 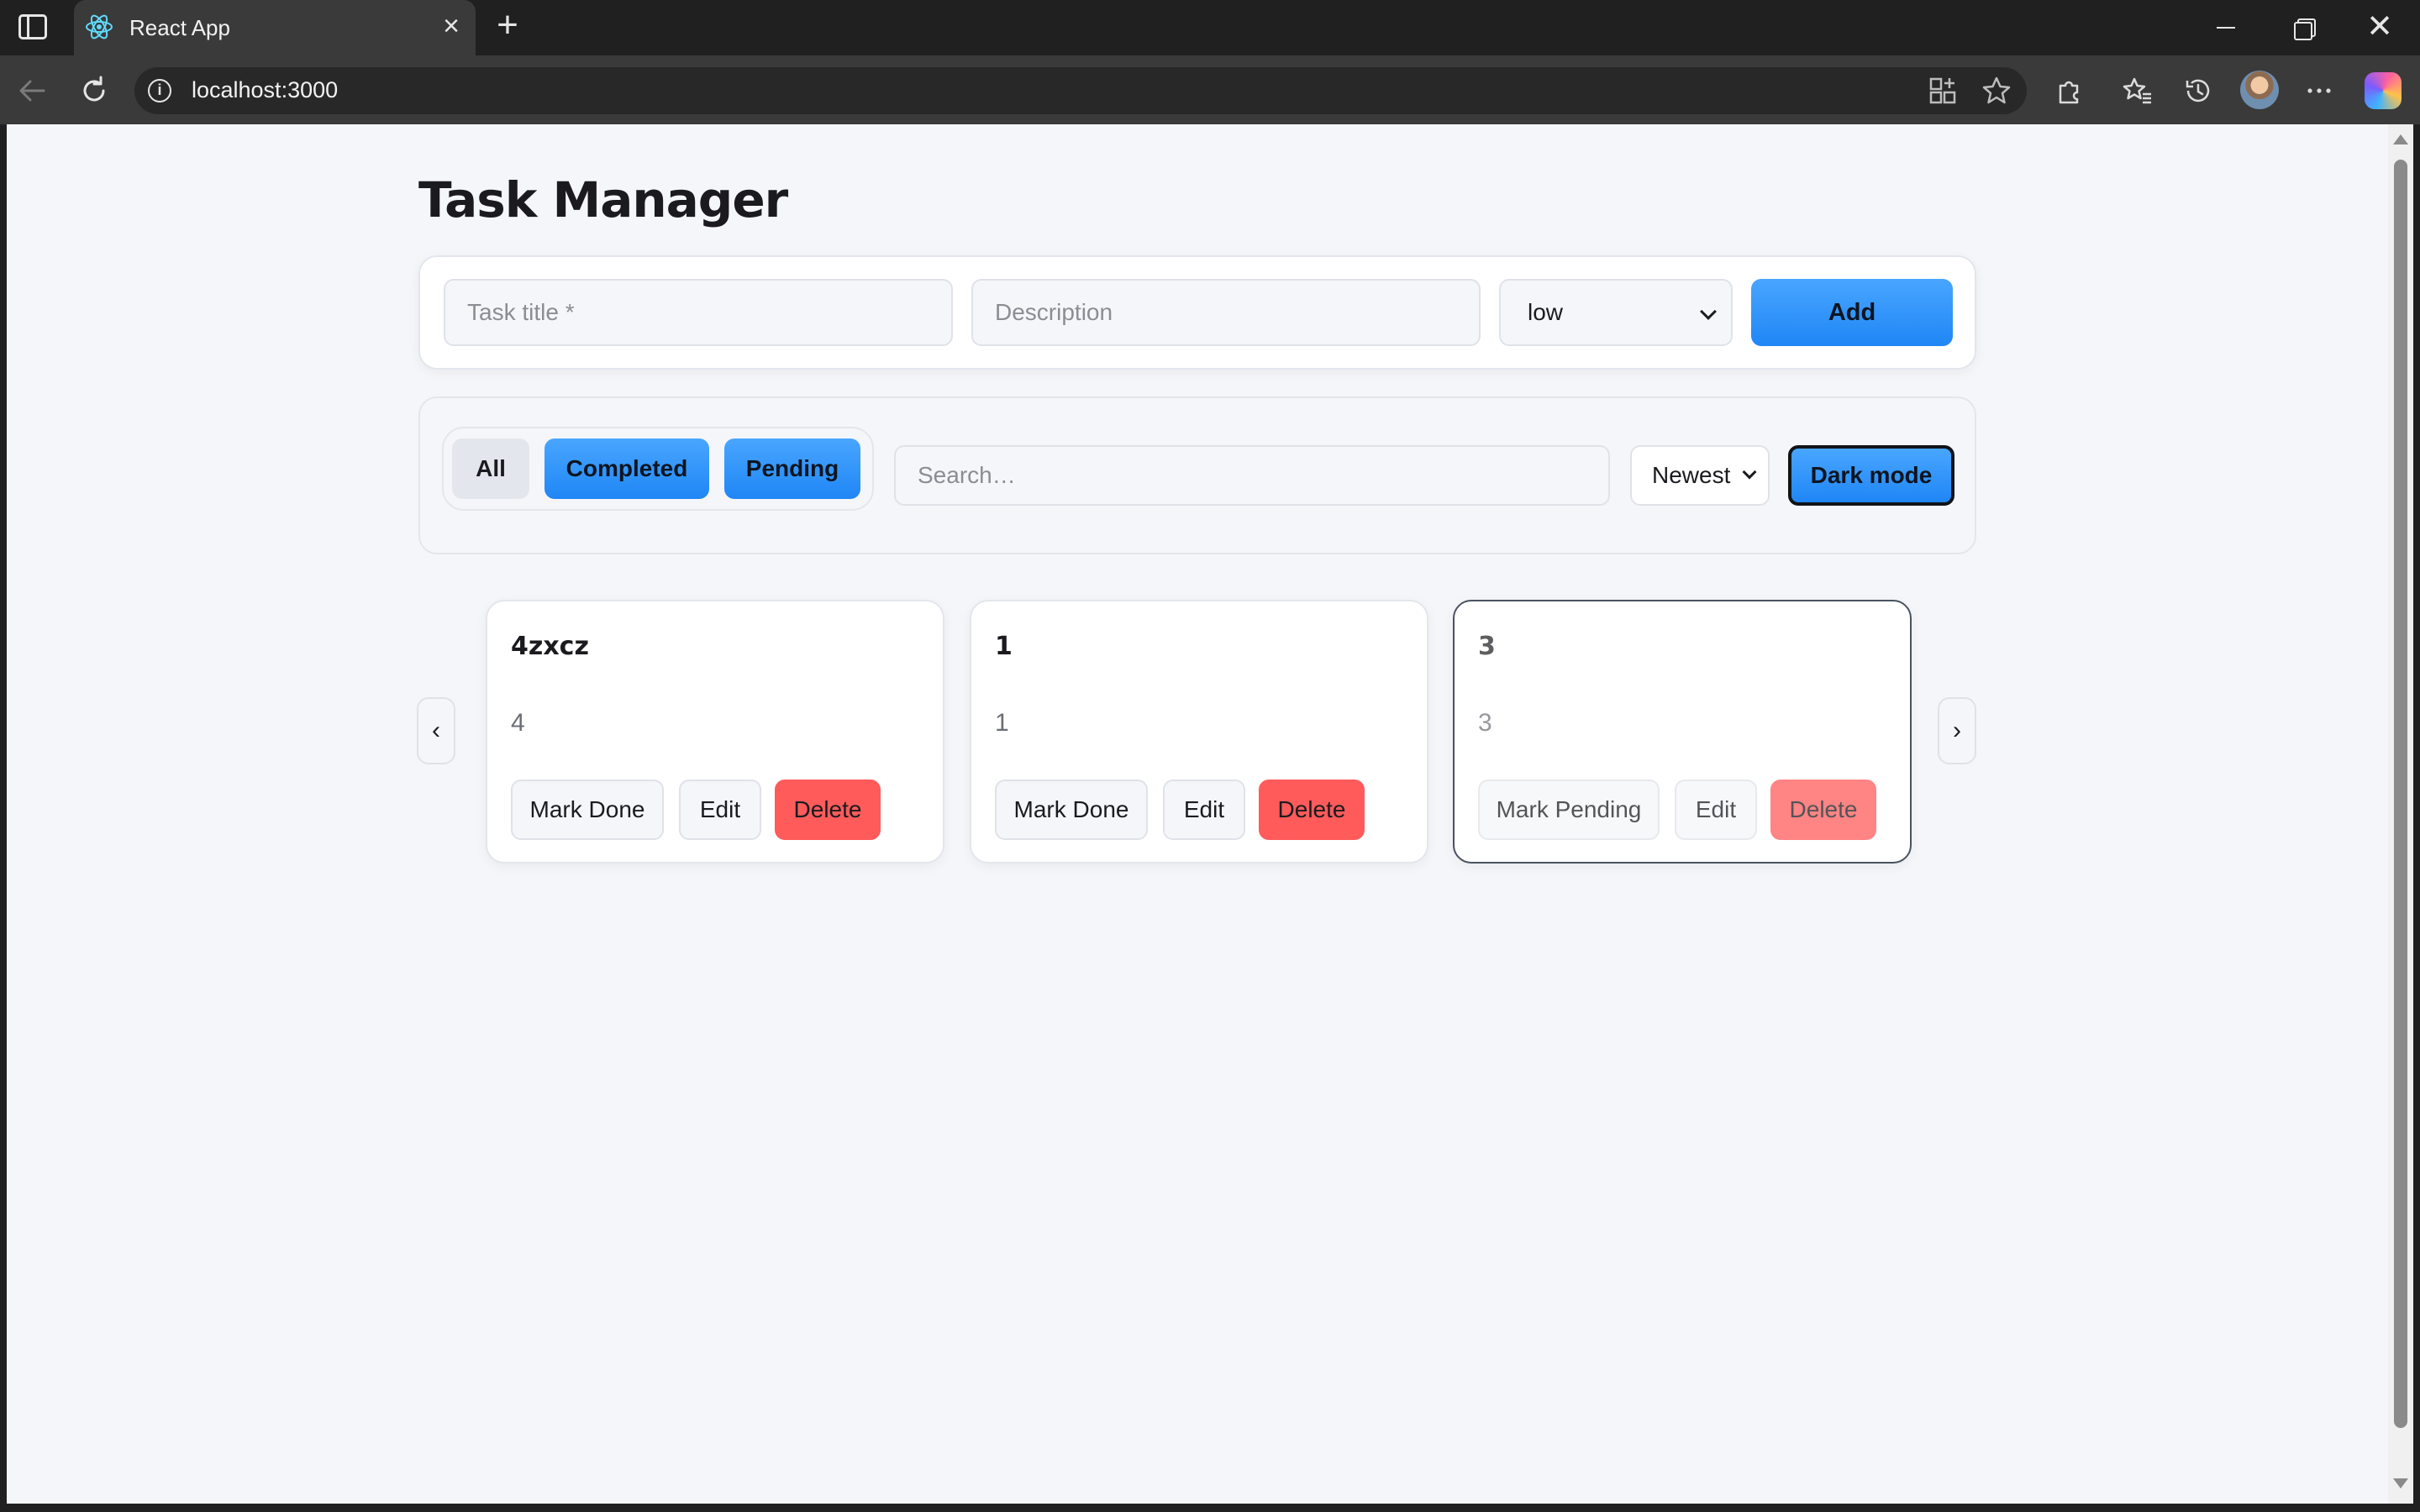 I want to click on copilot-icon, so click(x=2384, y=90).